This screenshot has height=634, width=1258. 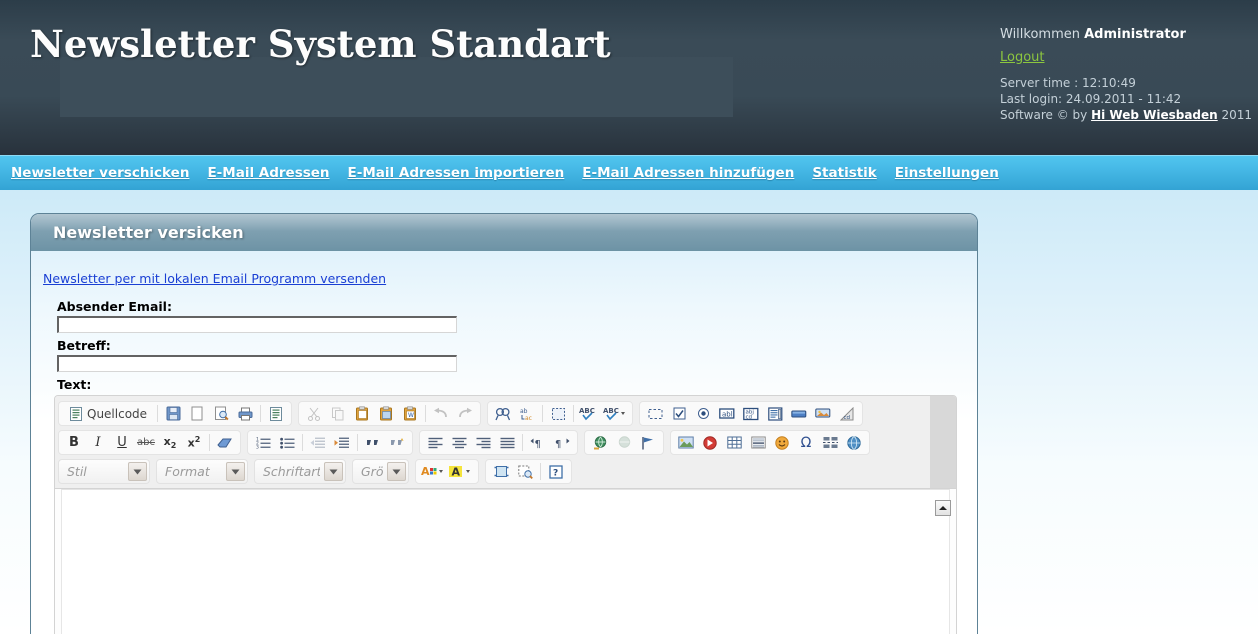 I want to click on toolbar-group-insert: Ω, so click(x=770, y=442).